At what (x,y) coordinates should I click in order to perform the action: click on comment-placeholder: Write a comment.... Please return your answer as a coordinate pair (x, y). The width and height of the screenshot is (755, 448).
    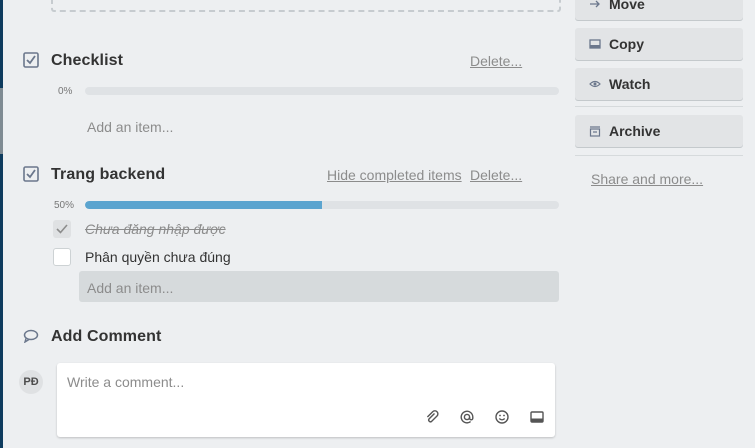
    Looking at the image, I should click on (126, 382).